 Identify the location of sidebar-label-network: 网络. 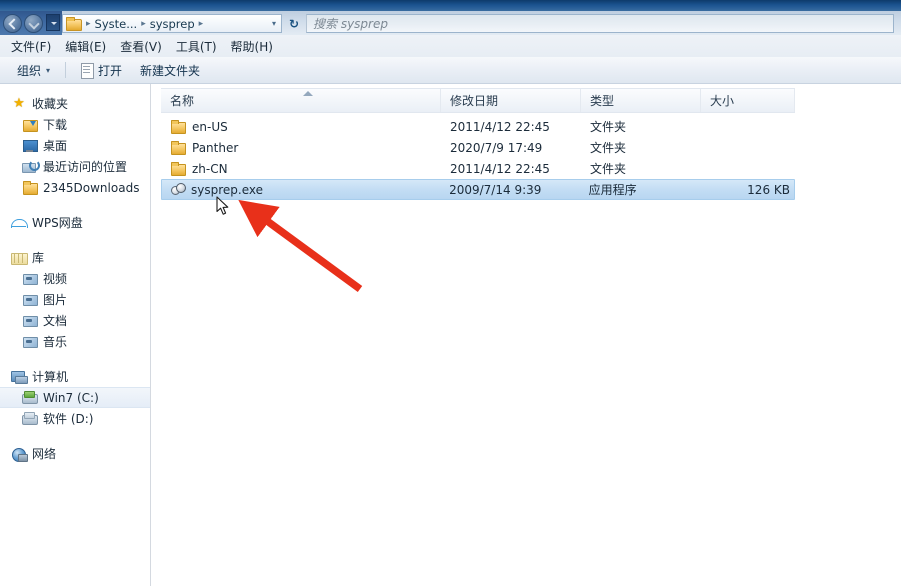
(44, 454).